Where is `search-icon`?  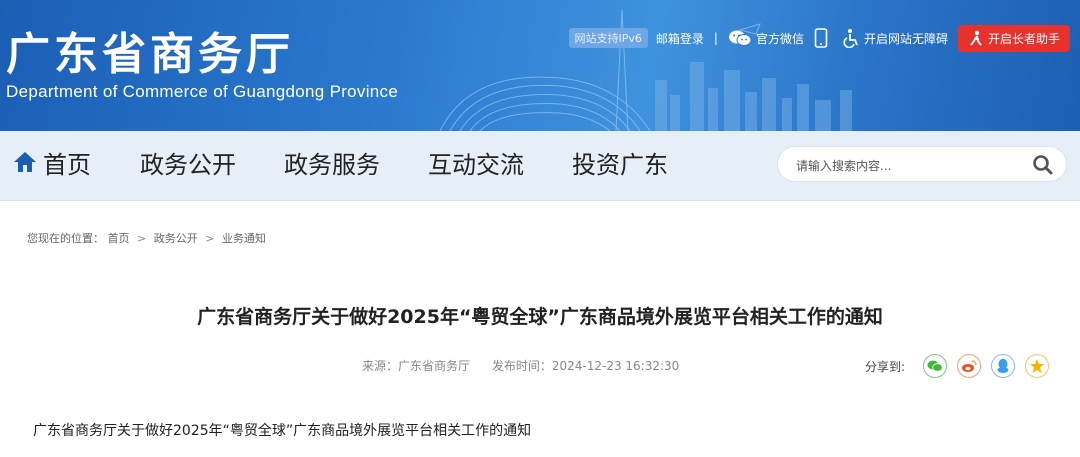 search-icon is located at coordinates (1043, 165).